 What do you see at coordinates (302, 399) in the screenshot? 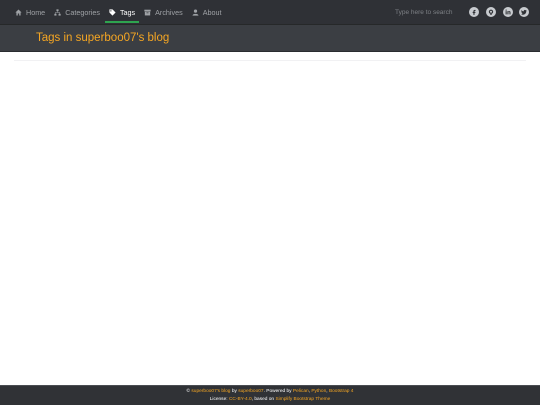
I see `theme-link: Simplify Bootstrap Theme` at bounding box center [302, 399].